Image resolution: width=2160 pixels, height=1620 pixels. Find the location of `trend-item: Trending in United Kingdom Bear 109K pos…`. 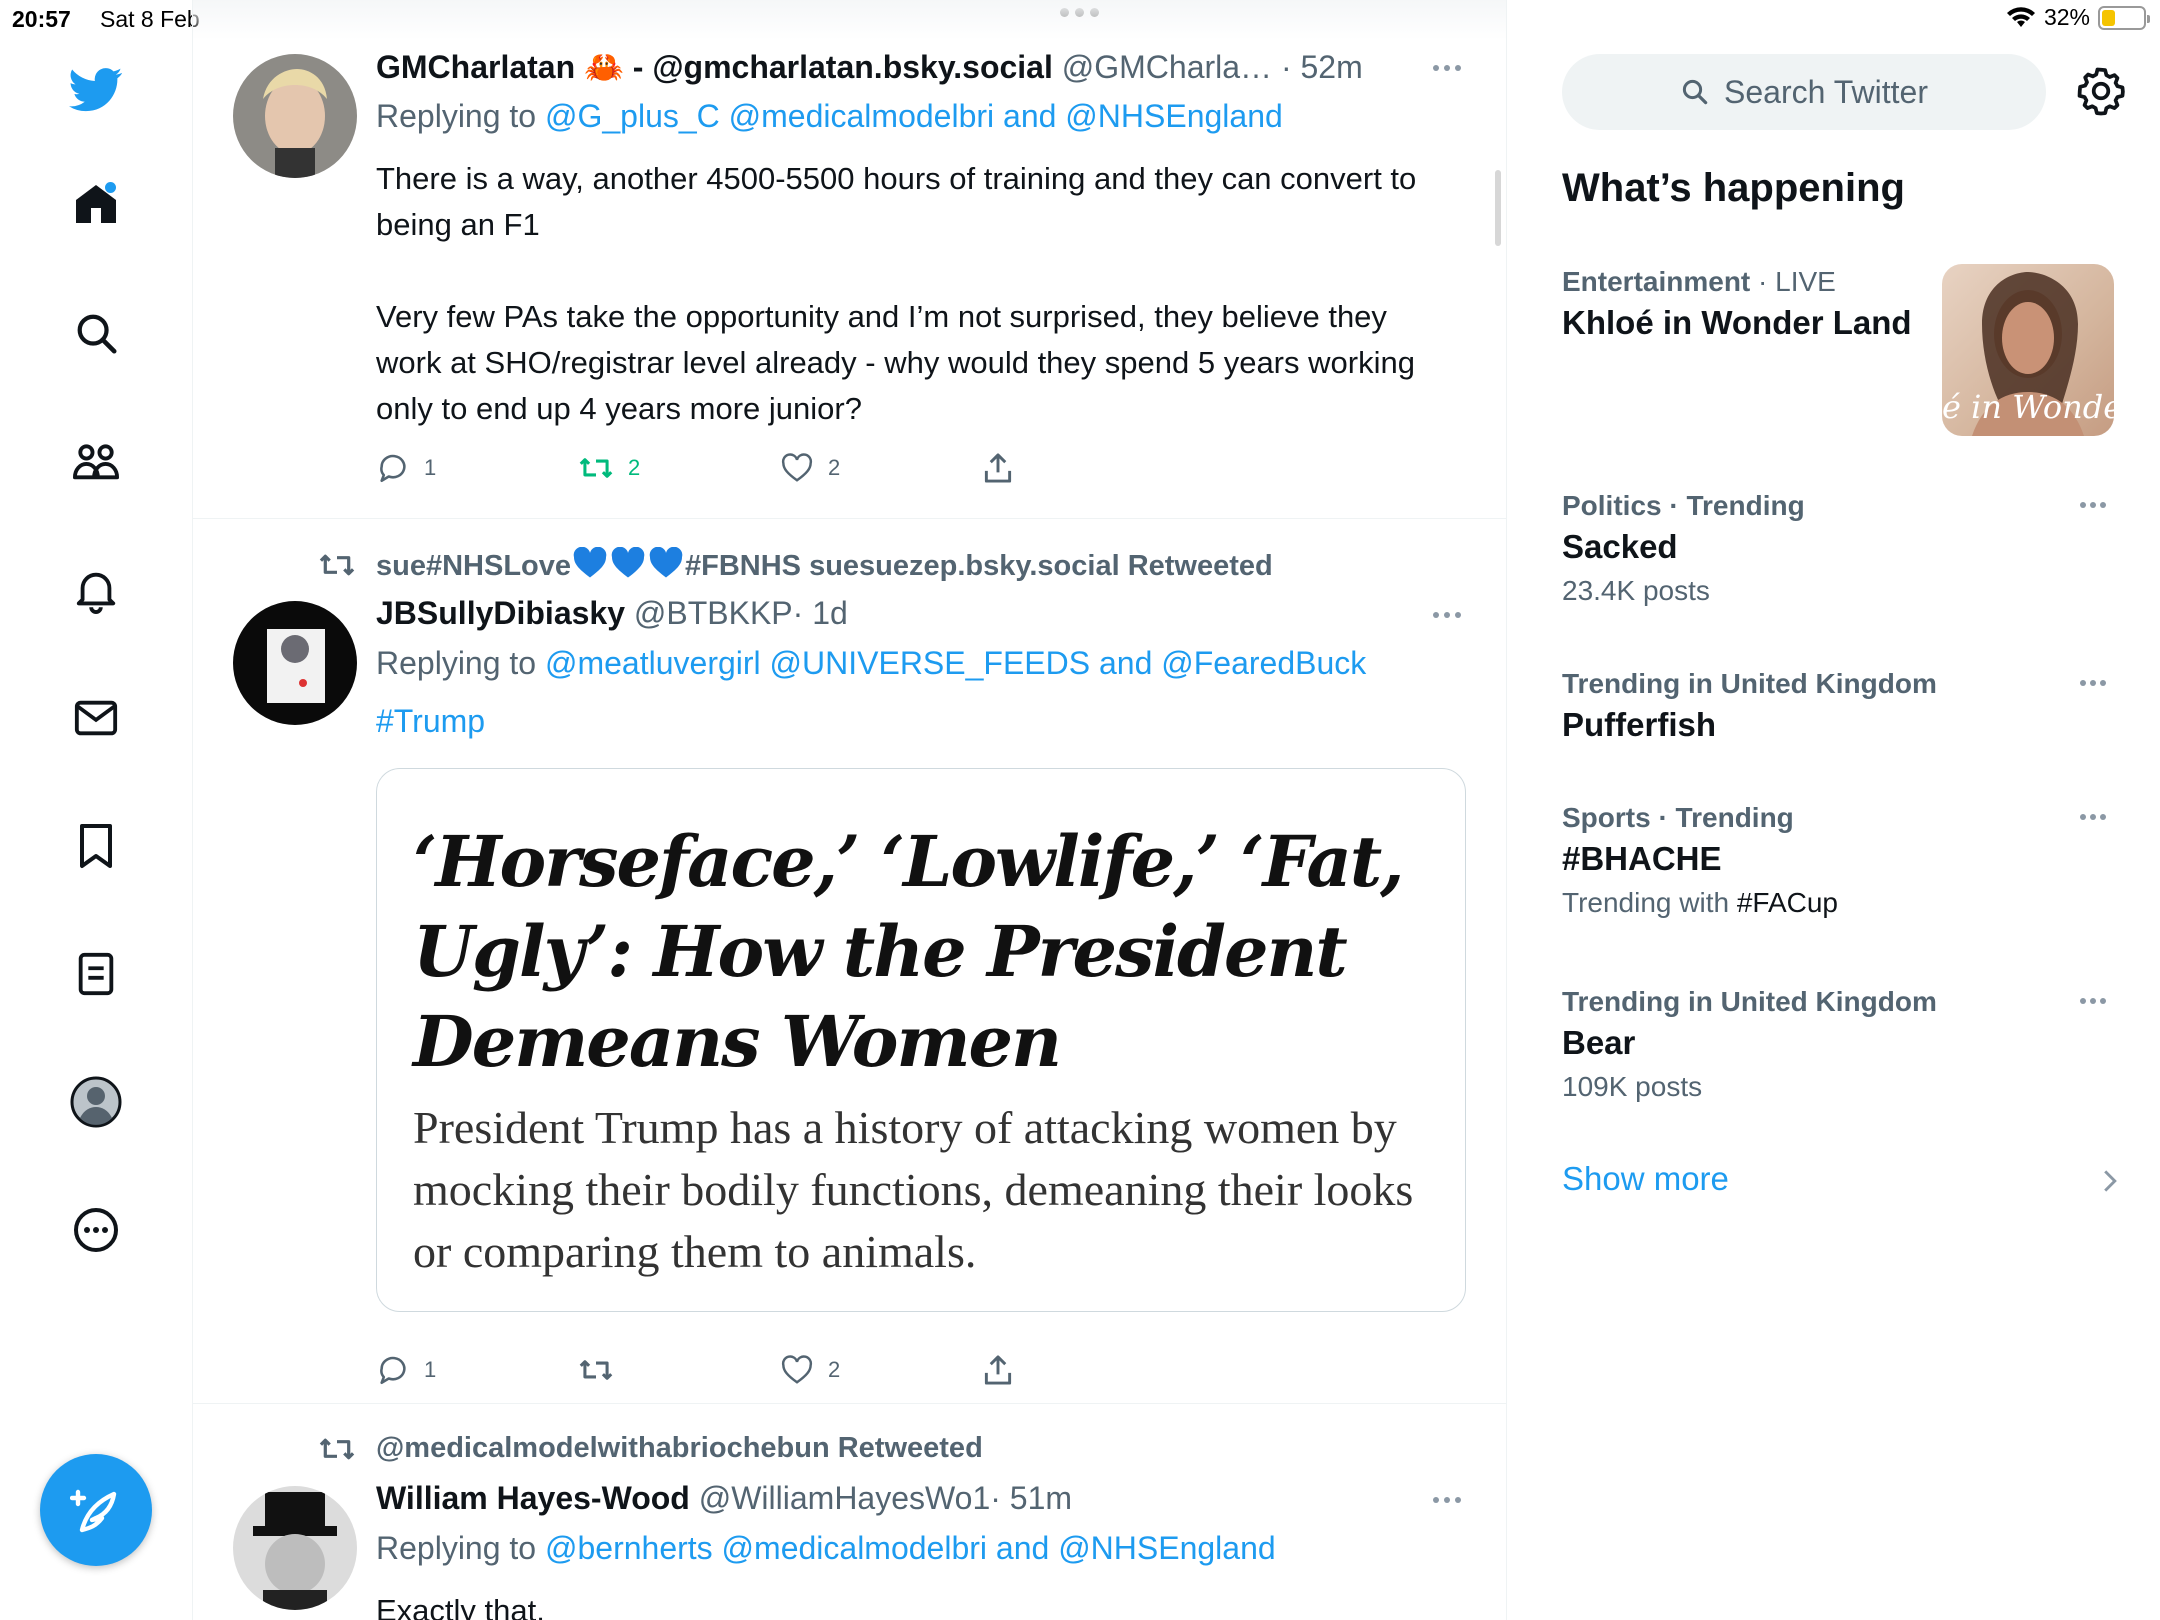

trend-item: Trending in United Kingdom Bear 109K pos… is located at coordinates (1842, 1046).